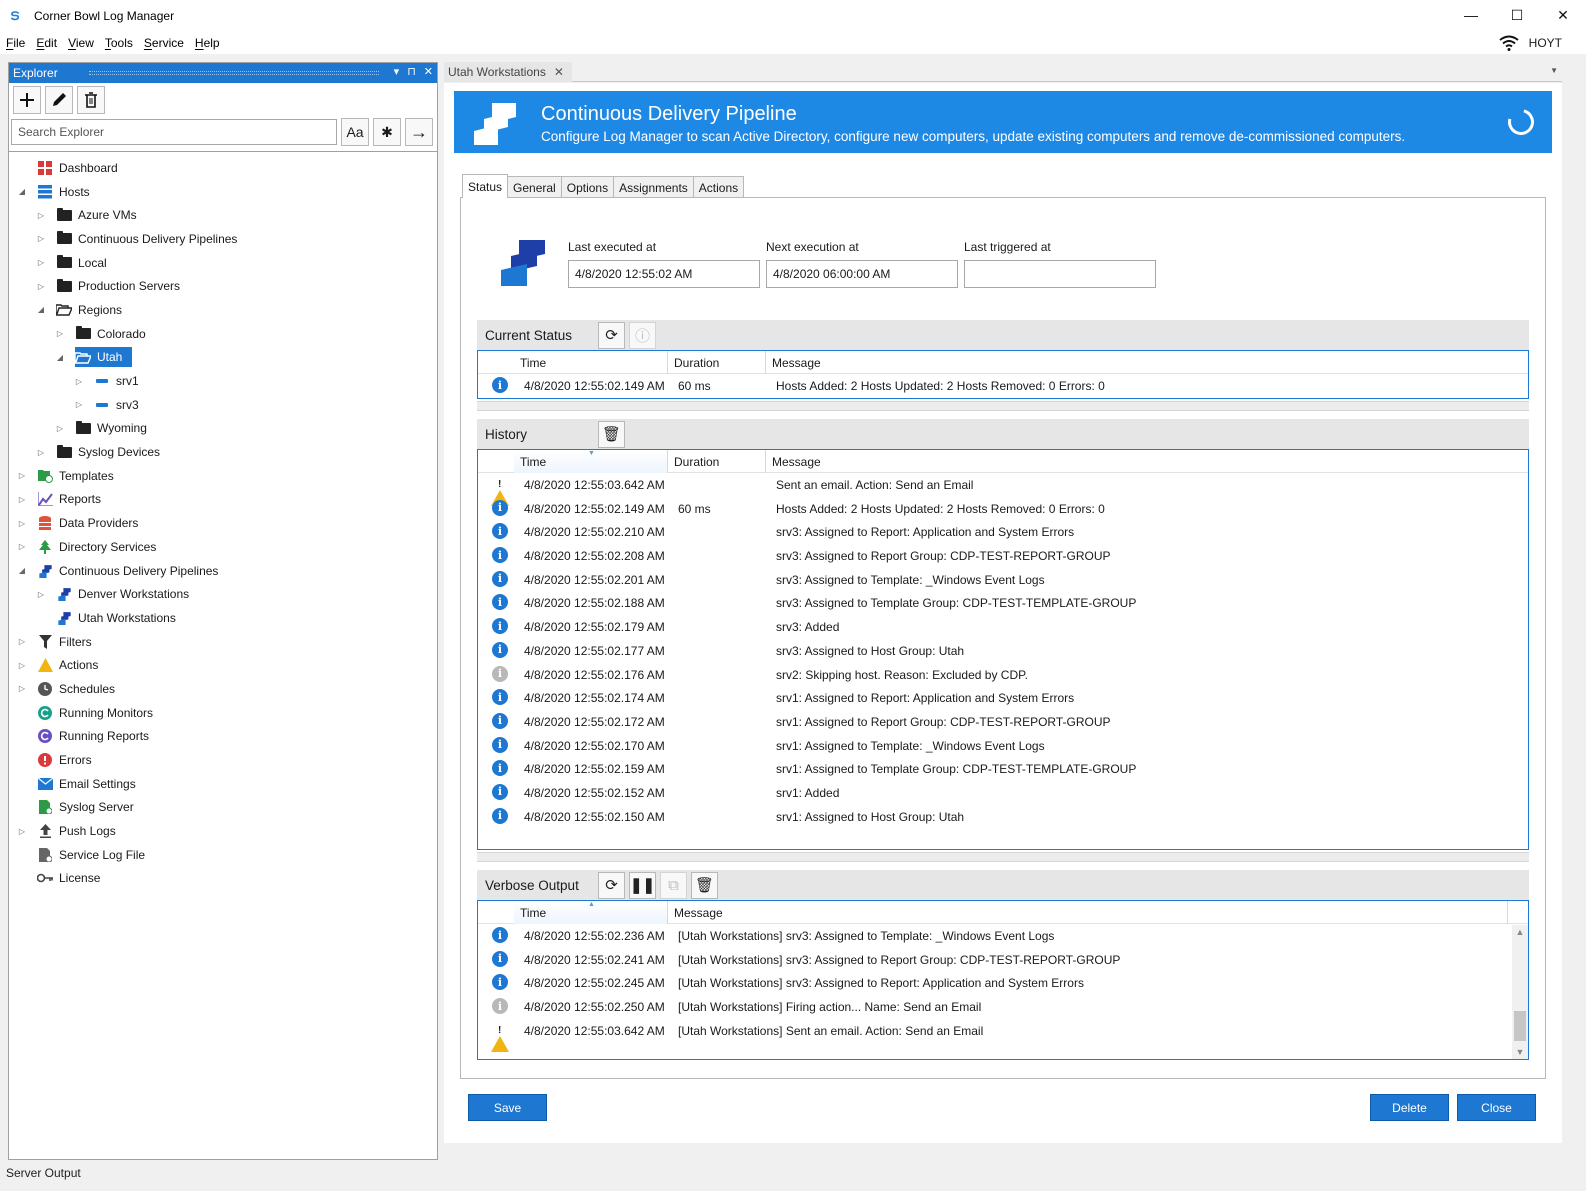 This screenshot has width=1586, height=1191. Describe the element at coordinates (1003, 627) in the screenshot. I see `table-row: i 4/8/2020 12:55:02.179 AM srv3: Added` at that location.